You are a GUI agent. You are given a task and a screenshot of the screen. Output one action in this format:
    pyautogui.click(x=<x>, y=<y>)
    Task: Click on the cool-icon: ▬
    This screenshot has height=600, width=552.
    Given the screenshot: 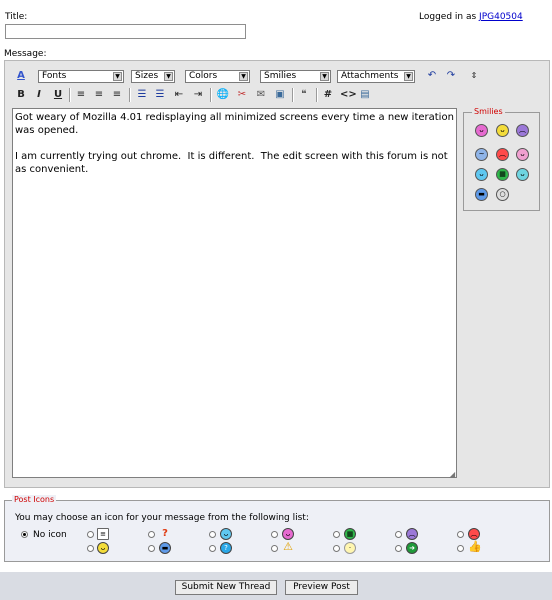 What is the action you would take?
    pyautogui.click(x=481, y=194)
    